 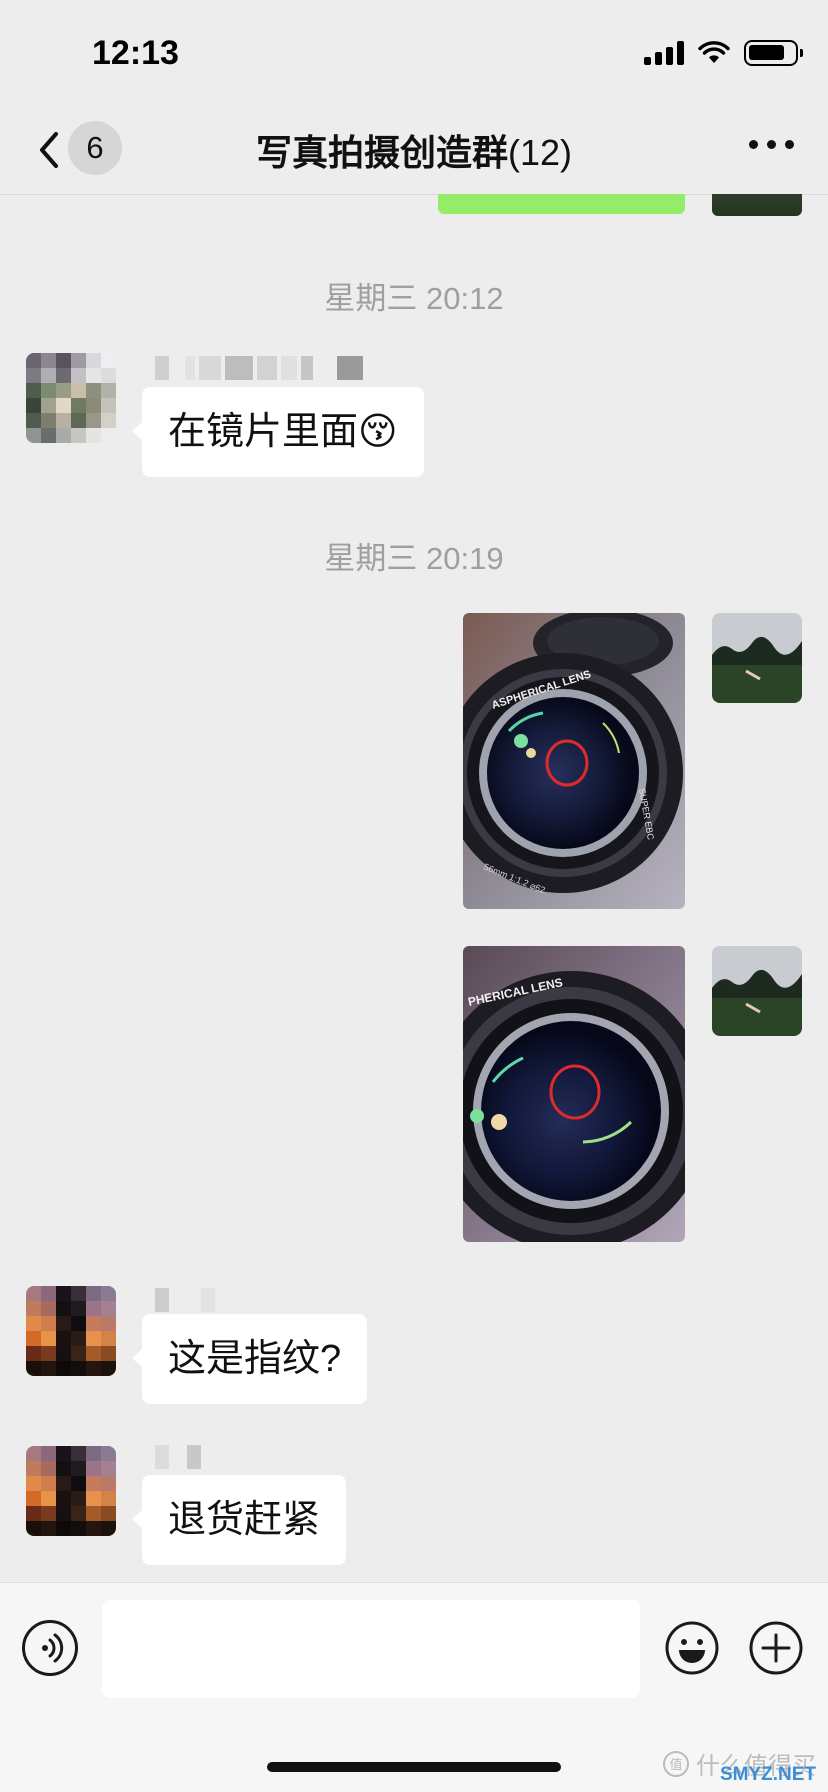 What do you see at coordinates (771, 144) in the screenshot?
I see `more-options-icon` at bounding box center [771, 144].